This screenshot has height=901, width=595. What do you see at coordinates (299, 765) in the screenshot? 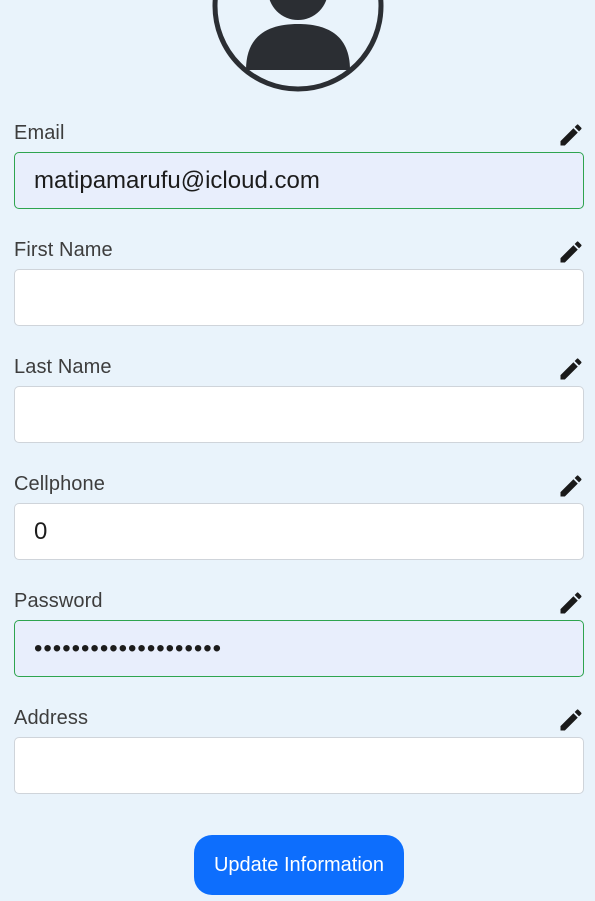
I see `address-input` at bounding box center [299, 765].